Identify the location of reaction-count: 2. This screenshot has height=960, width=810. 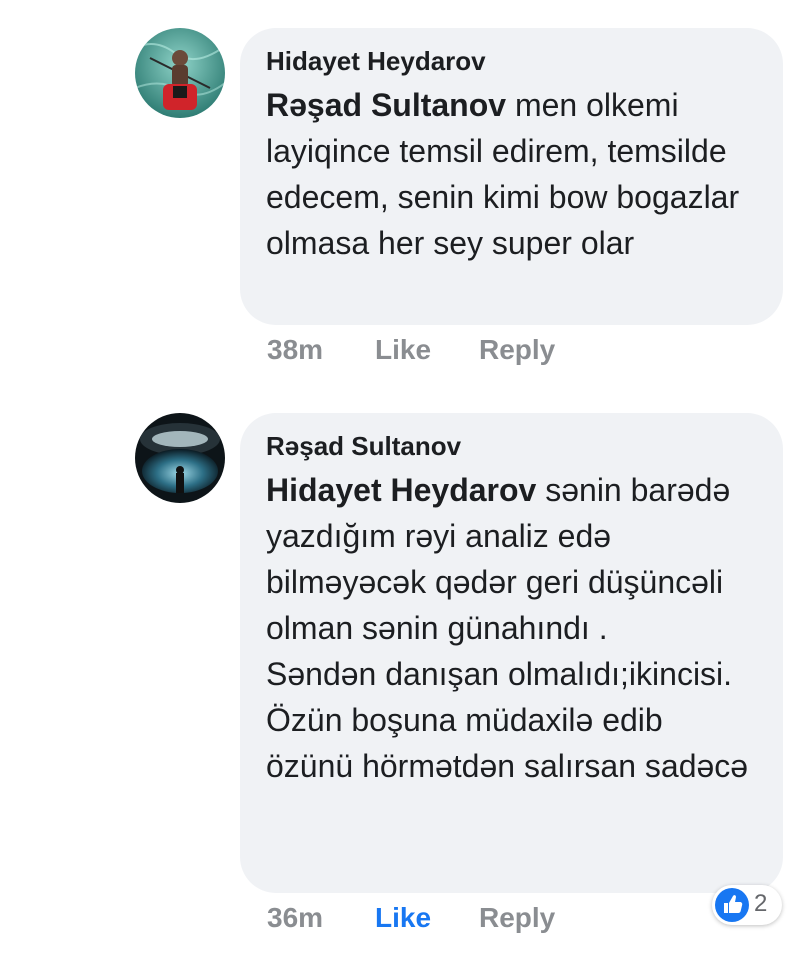
(761, 903).